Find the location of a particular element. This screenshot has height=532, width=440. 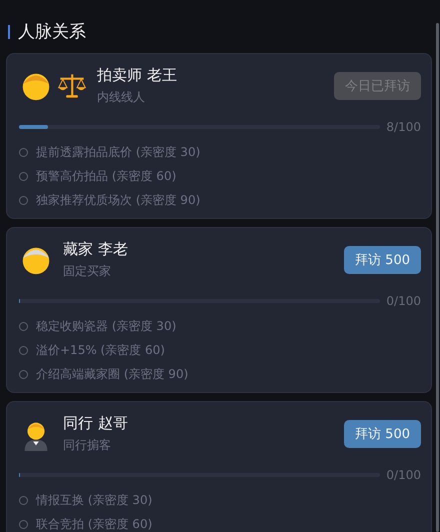

perk-label: 情报互换 (亲密度 30) is located at coordinates (94, 500).